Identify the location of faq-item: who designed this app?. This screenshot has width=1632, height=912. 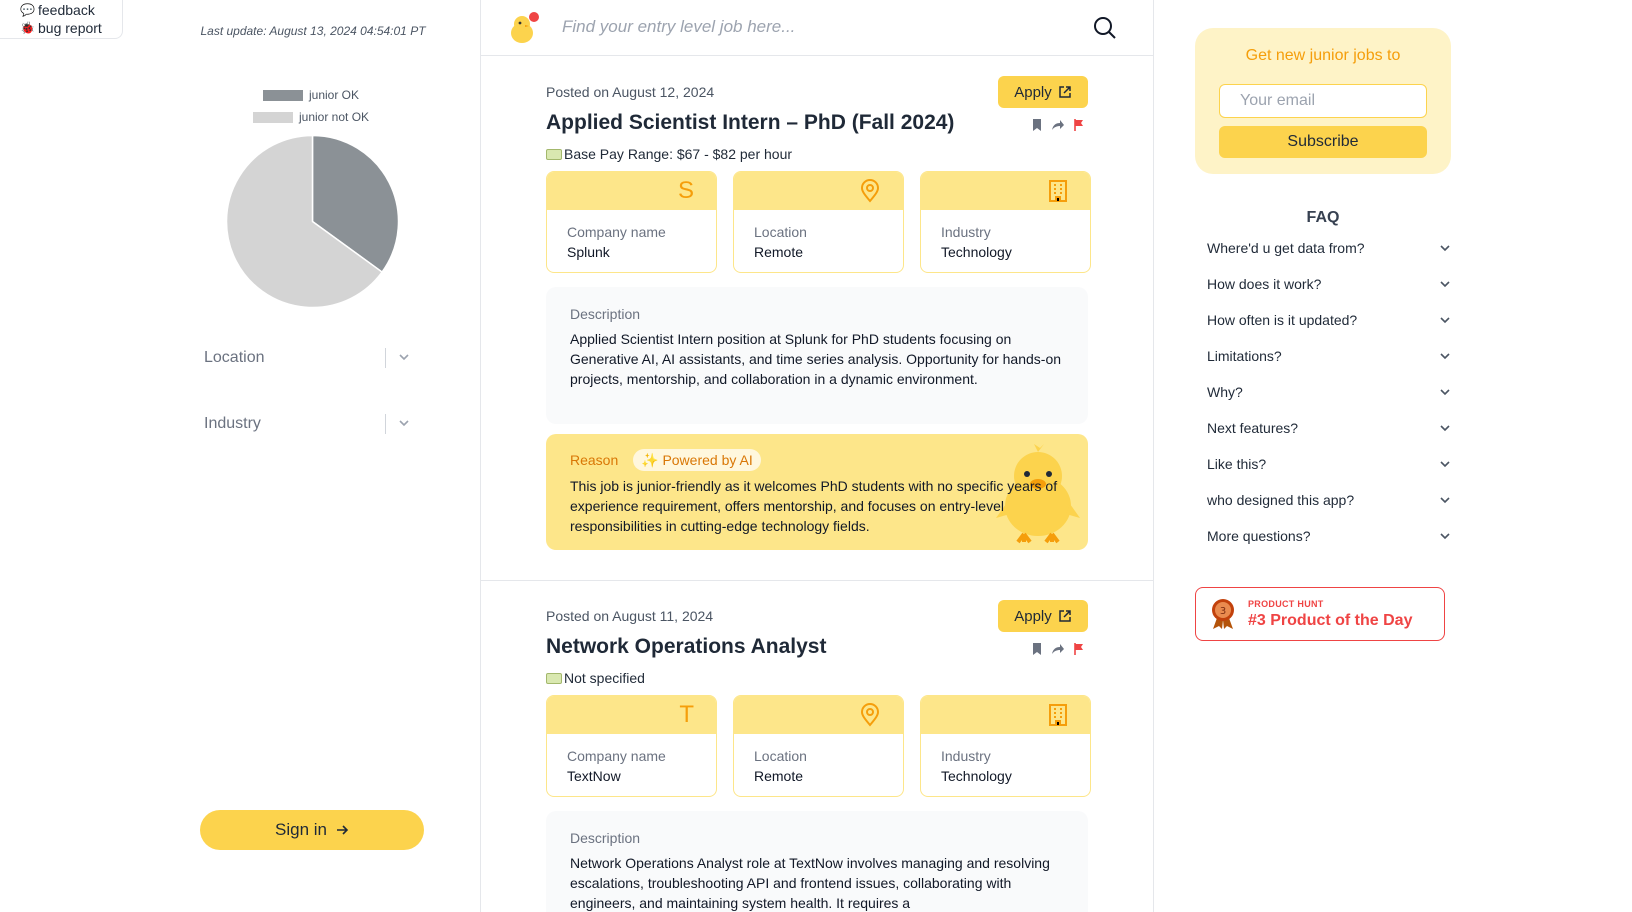
(1329, 500).